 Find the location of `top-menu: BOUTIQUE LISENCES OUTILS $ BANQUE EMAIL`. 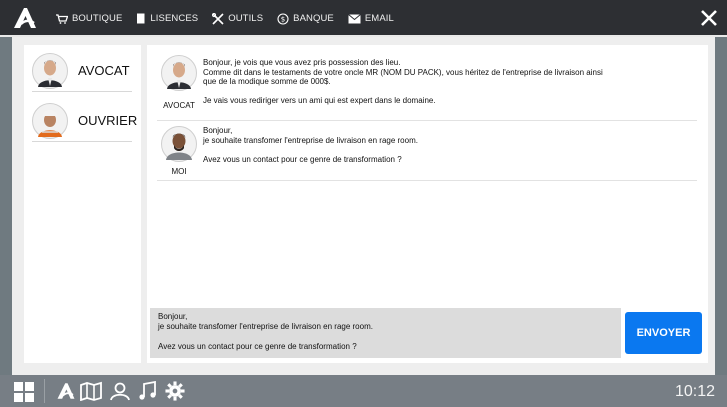

top-menu: BOUTIQUE LISENCES OUTILS $ BANQUE EMAIL is located at coordinates (232, 18).